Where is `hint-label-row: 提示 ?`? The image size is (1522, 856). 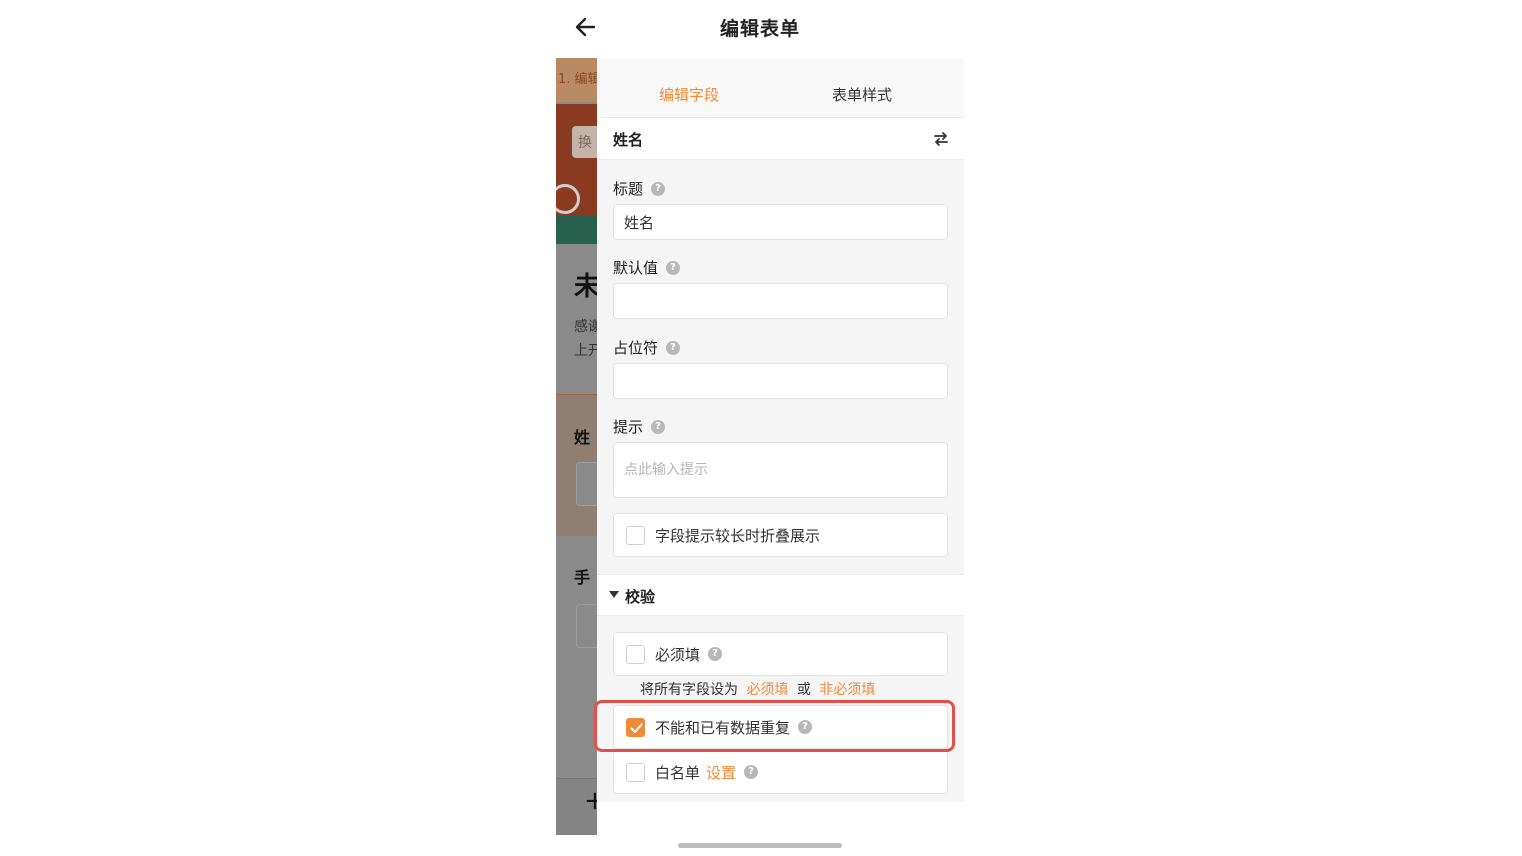
hint-label-row: 提示 ? is located at coordinates (639, 426).